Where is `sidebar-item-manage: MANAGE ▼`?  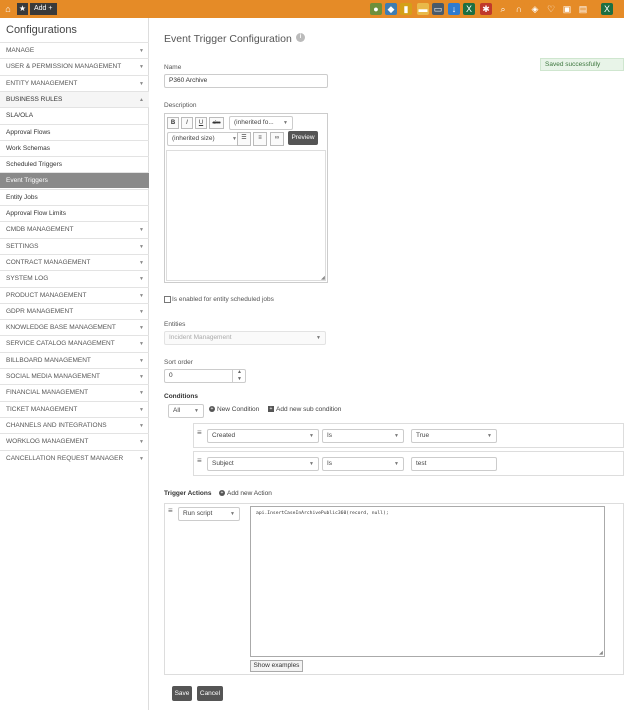
sidebar-item-manage: MANAGE ▼ is located at coordinates (74, 50).